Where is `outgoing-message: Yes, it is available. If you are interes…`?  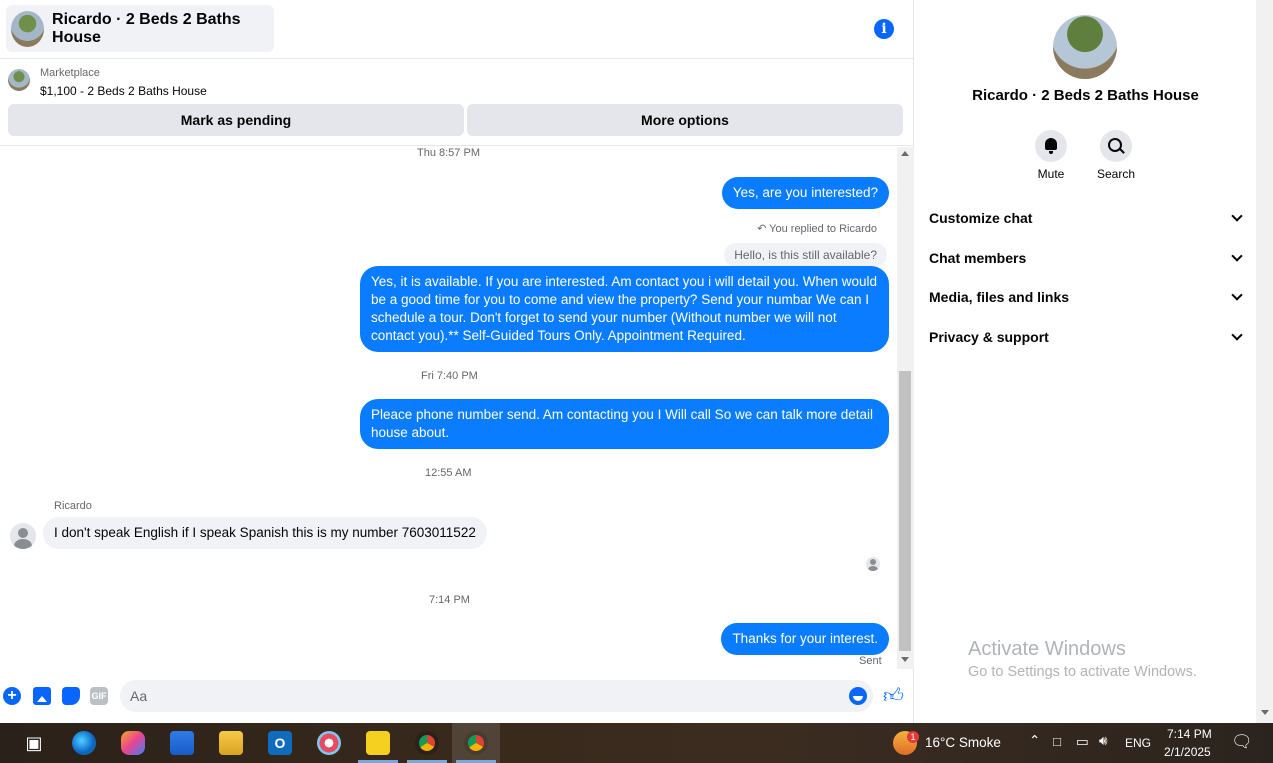
outgoing-message: Yes, it is available. If you are interes… is located at coordinates (624, 309).